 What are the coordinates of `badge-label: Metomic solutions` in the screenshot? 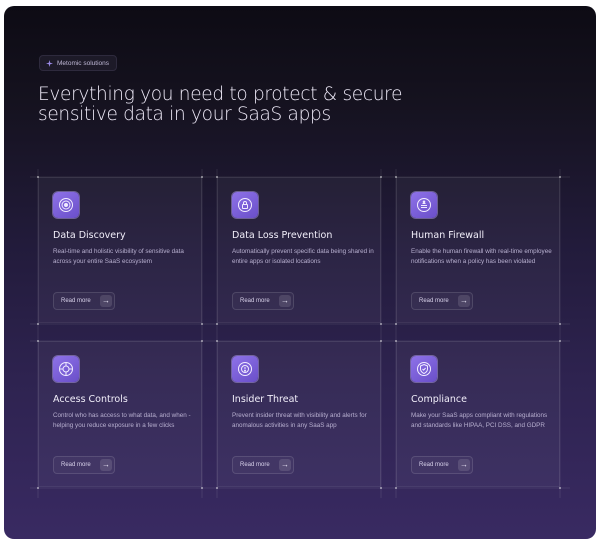 It's located at (83, 63).